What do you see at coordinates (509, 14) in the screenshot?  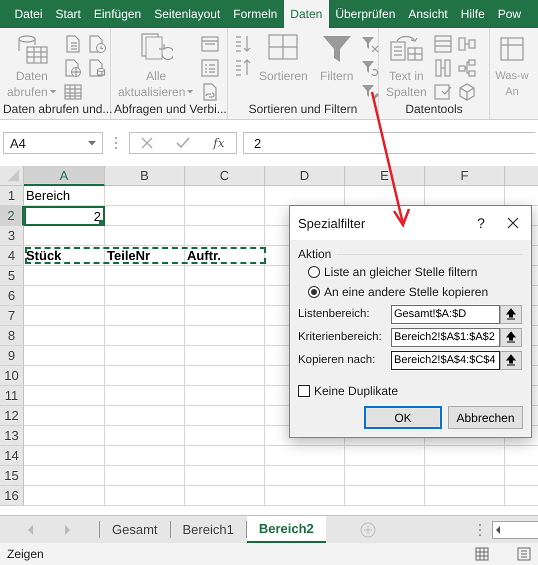 I see `ribbon-tab: Pow` at bounding box center [509, 14].